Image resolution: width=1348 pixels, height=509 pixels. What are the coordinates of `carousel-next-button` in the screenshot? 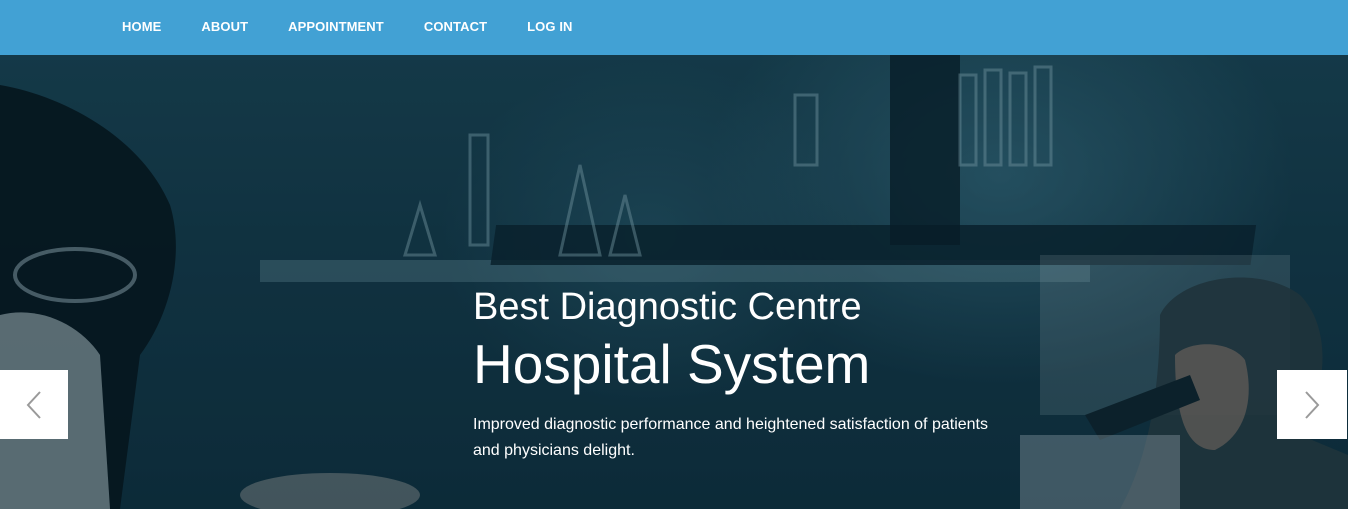 It's located at (1312, 404).